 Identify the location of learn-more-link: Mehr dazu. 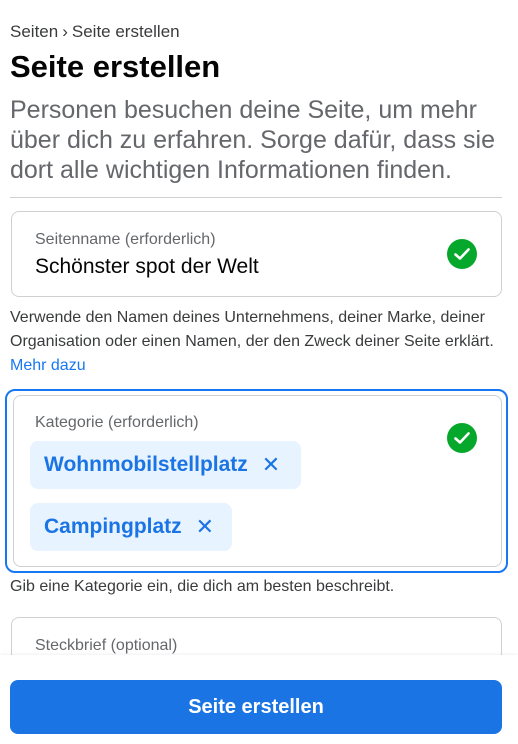
(48, 365).